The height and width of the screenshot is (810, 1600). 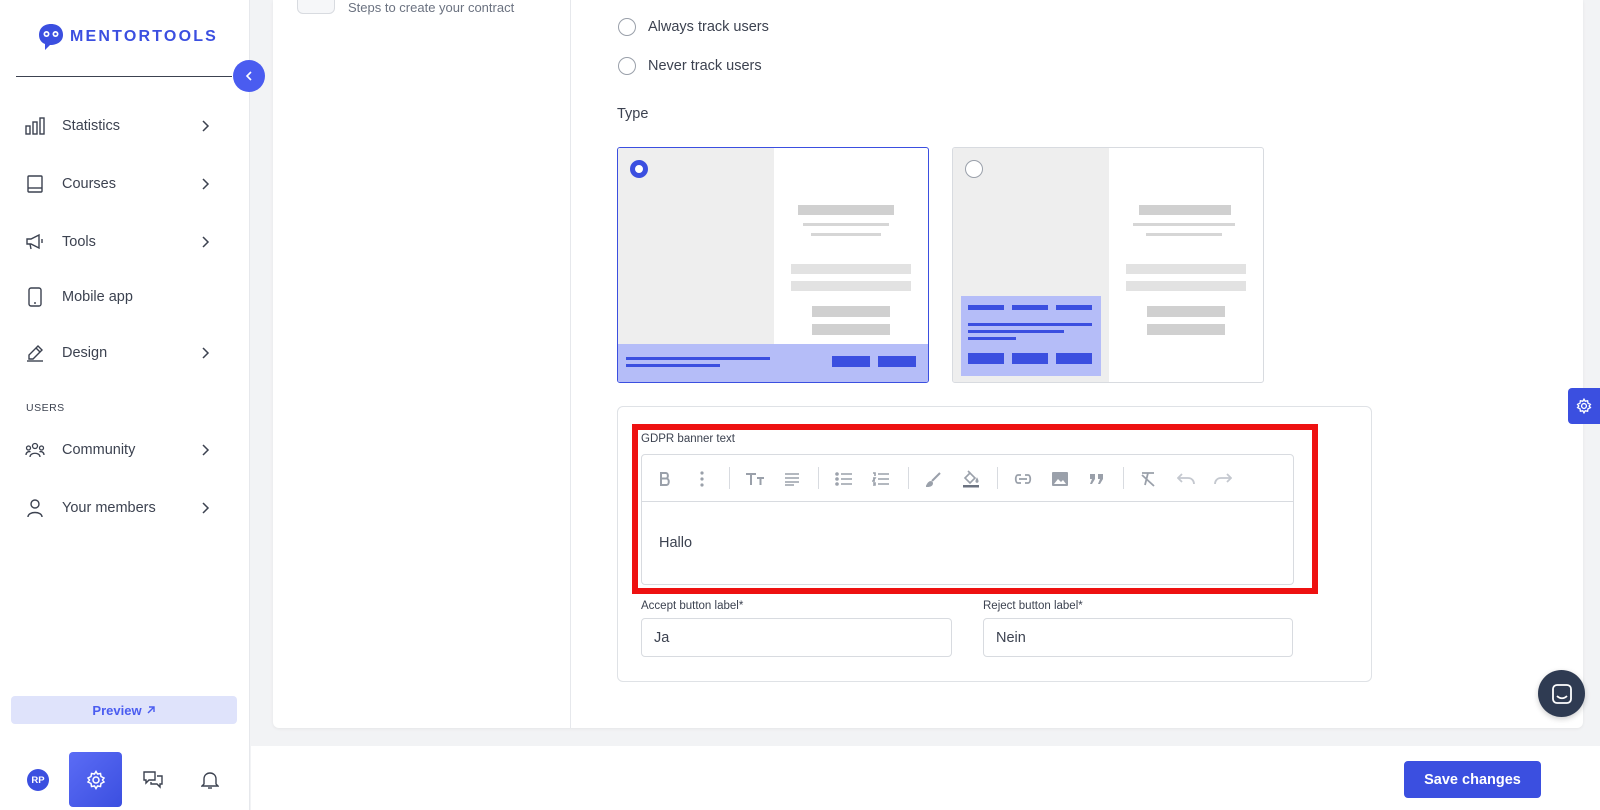 What do you see at coordinates (97, 297) in the screenshot?
I see `sidebar-item-label: Mobile app` at bounding box center [97, 297].